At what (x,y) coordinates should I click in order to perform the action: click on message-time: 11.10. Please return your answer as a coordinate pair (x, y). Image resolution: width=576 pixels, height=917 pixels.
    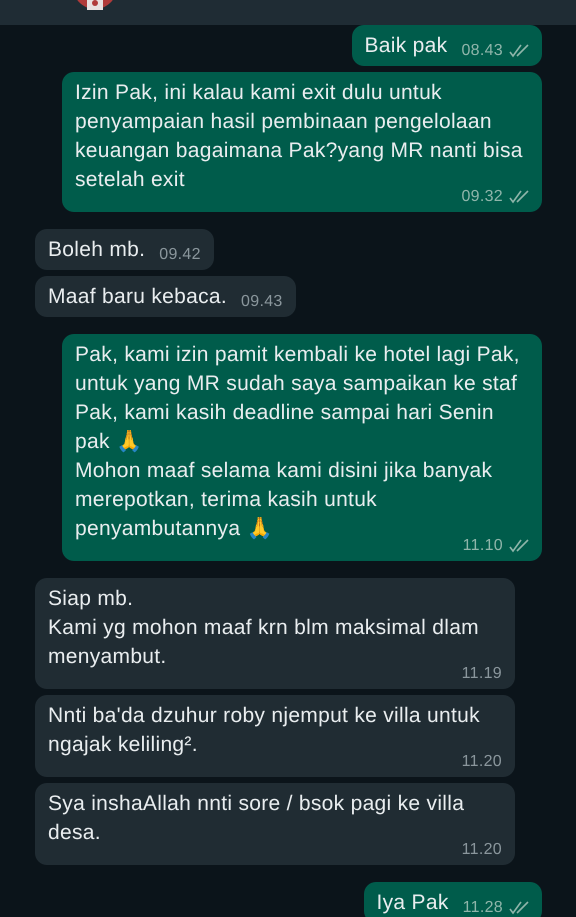
    Looking at the image, I should click on (482, 546).